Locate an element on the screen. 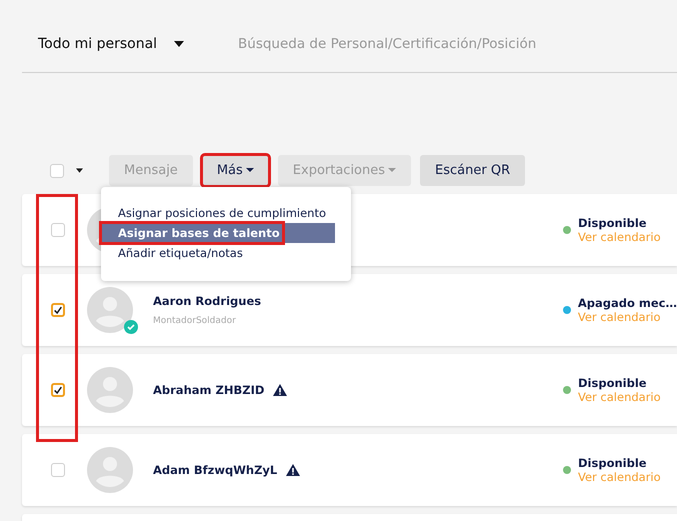 This screenshot has height=521, width=677. menu-item: Asignar bases de talento is located at coordinates (192, 233).